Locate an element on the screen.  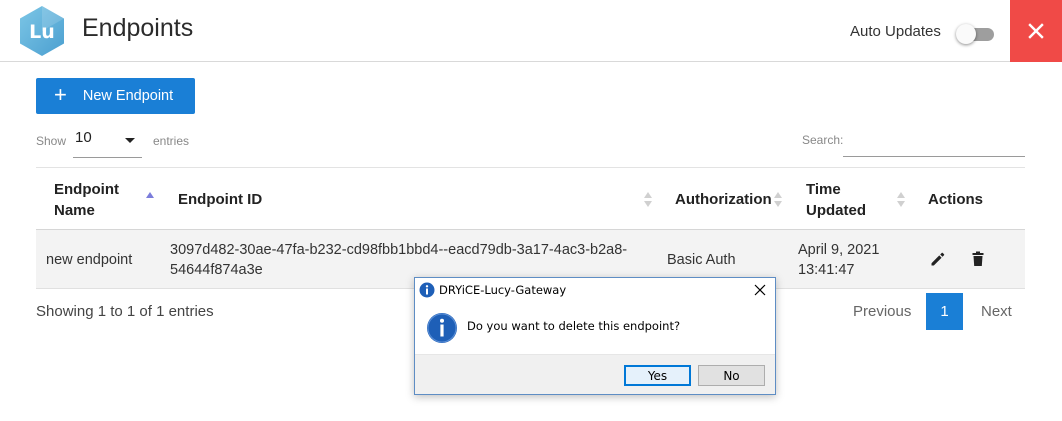
pagination-next: Next is located at coordinates (996, 311).